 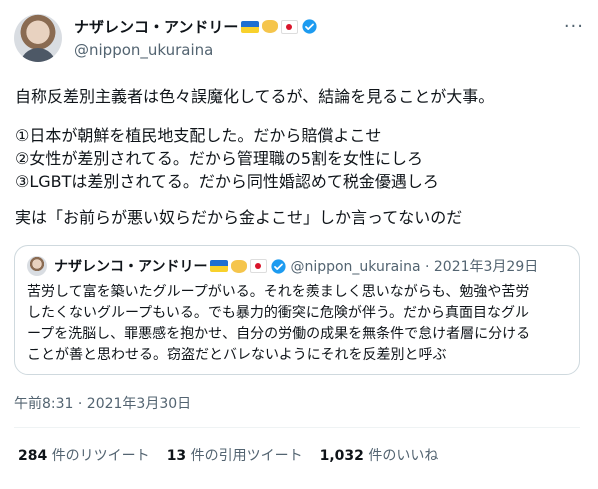 I want to click on quoted-text-line: ープを洗脳し、罪悪感を抱かせ、自分の労働の成果を無条件で怠け者層に分ける, so click(x=279, y=334).